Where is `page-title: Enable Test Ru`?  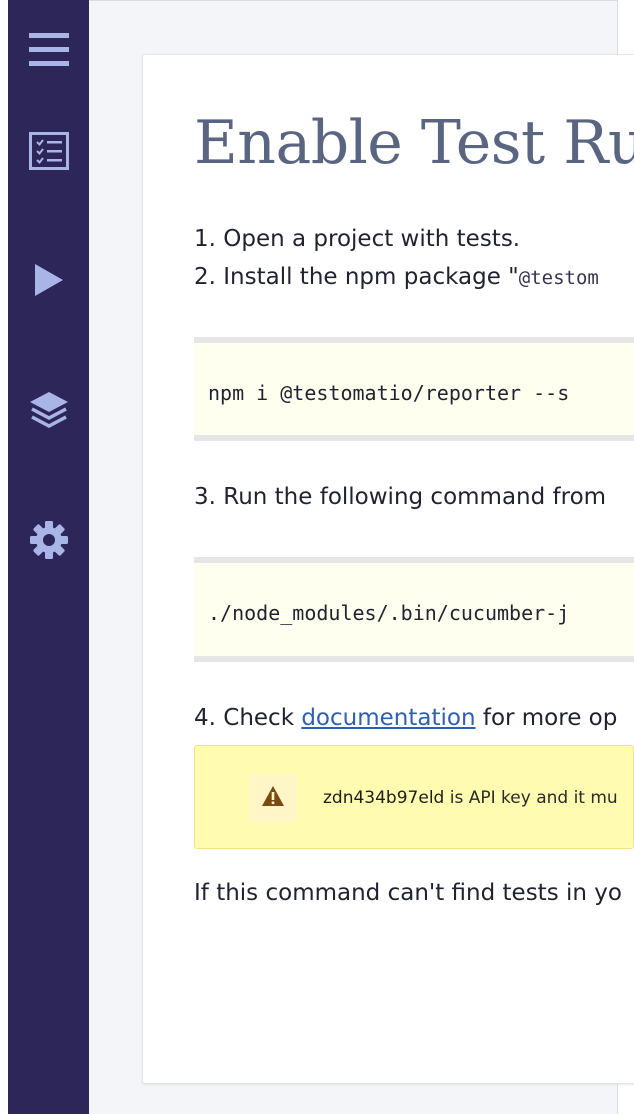
page-title: Enable Test Ru is located at coordinates (414, 143).